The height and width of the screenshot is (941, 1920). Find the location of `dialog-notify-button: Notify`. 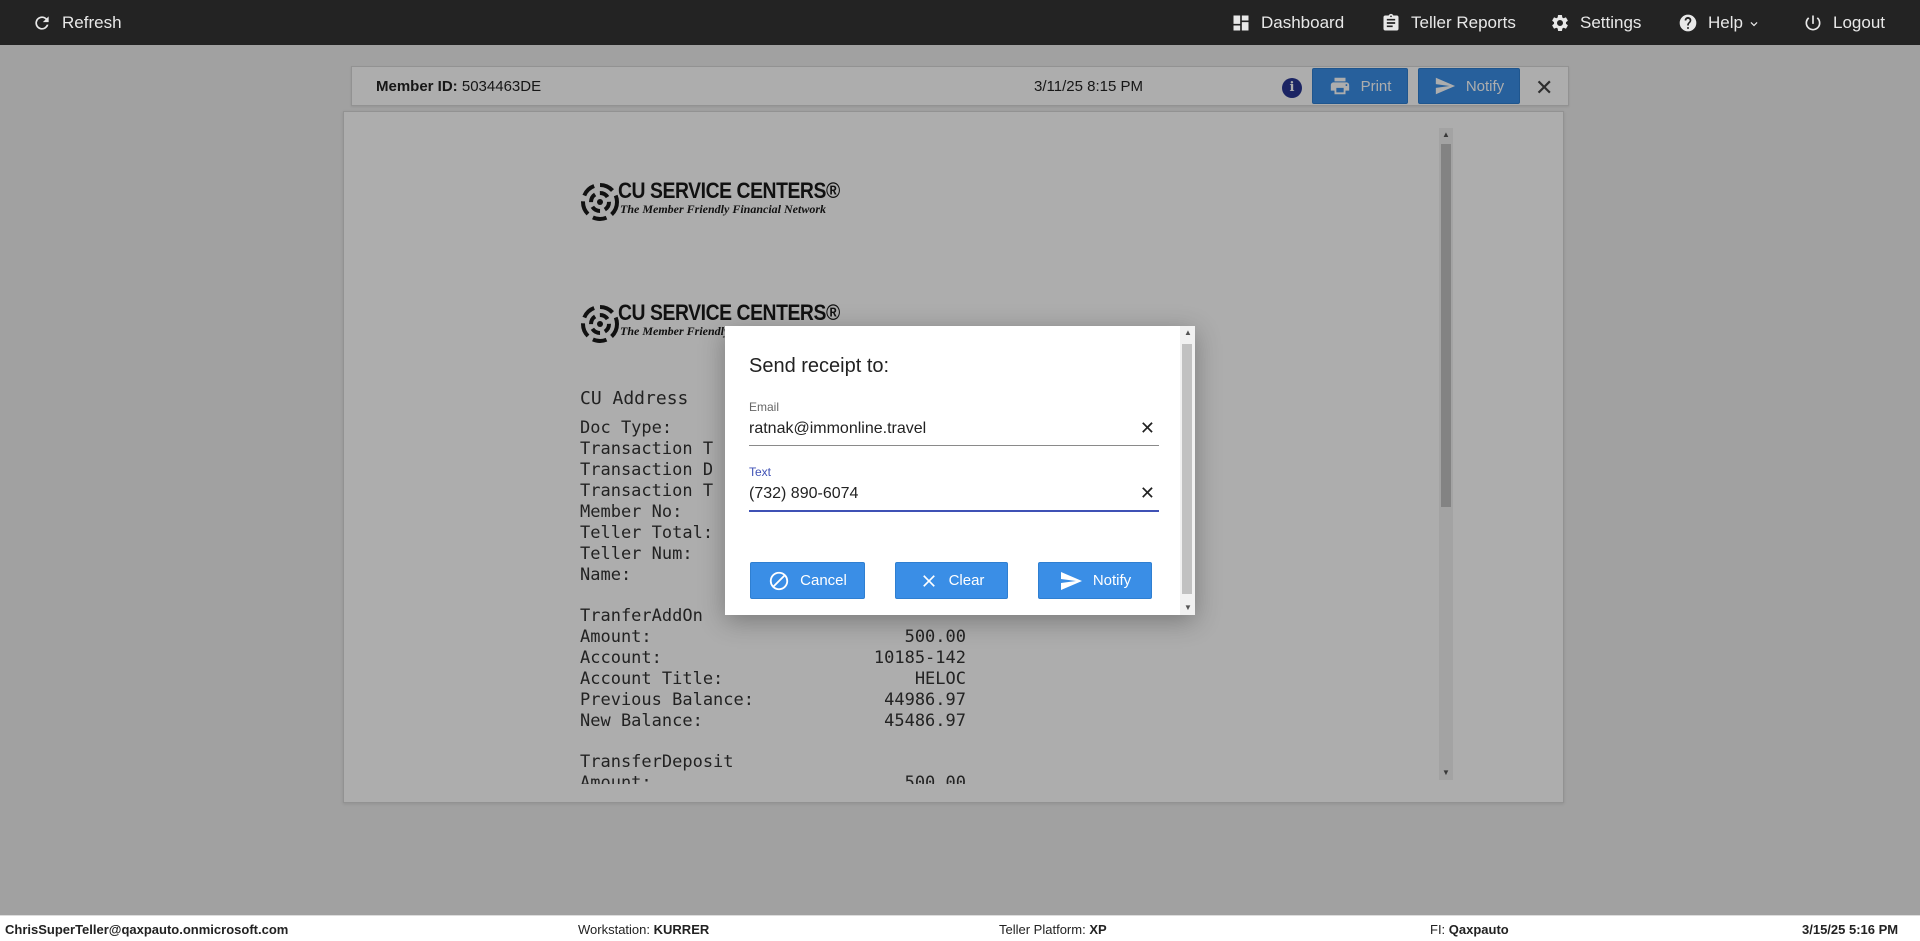

dialog-notify-button: Notify is located at coordinates (1095, 580).